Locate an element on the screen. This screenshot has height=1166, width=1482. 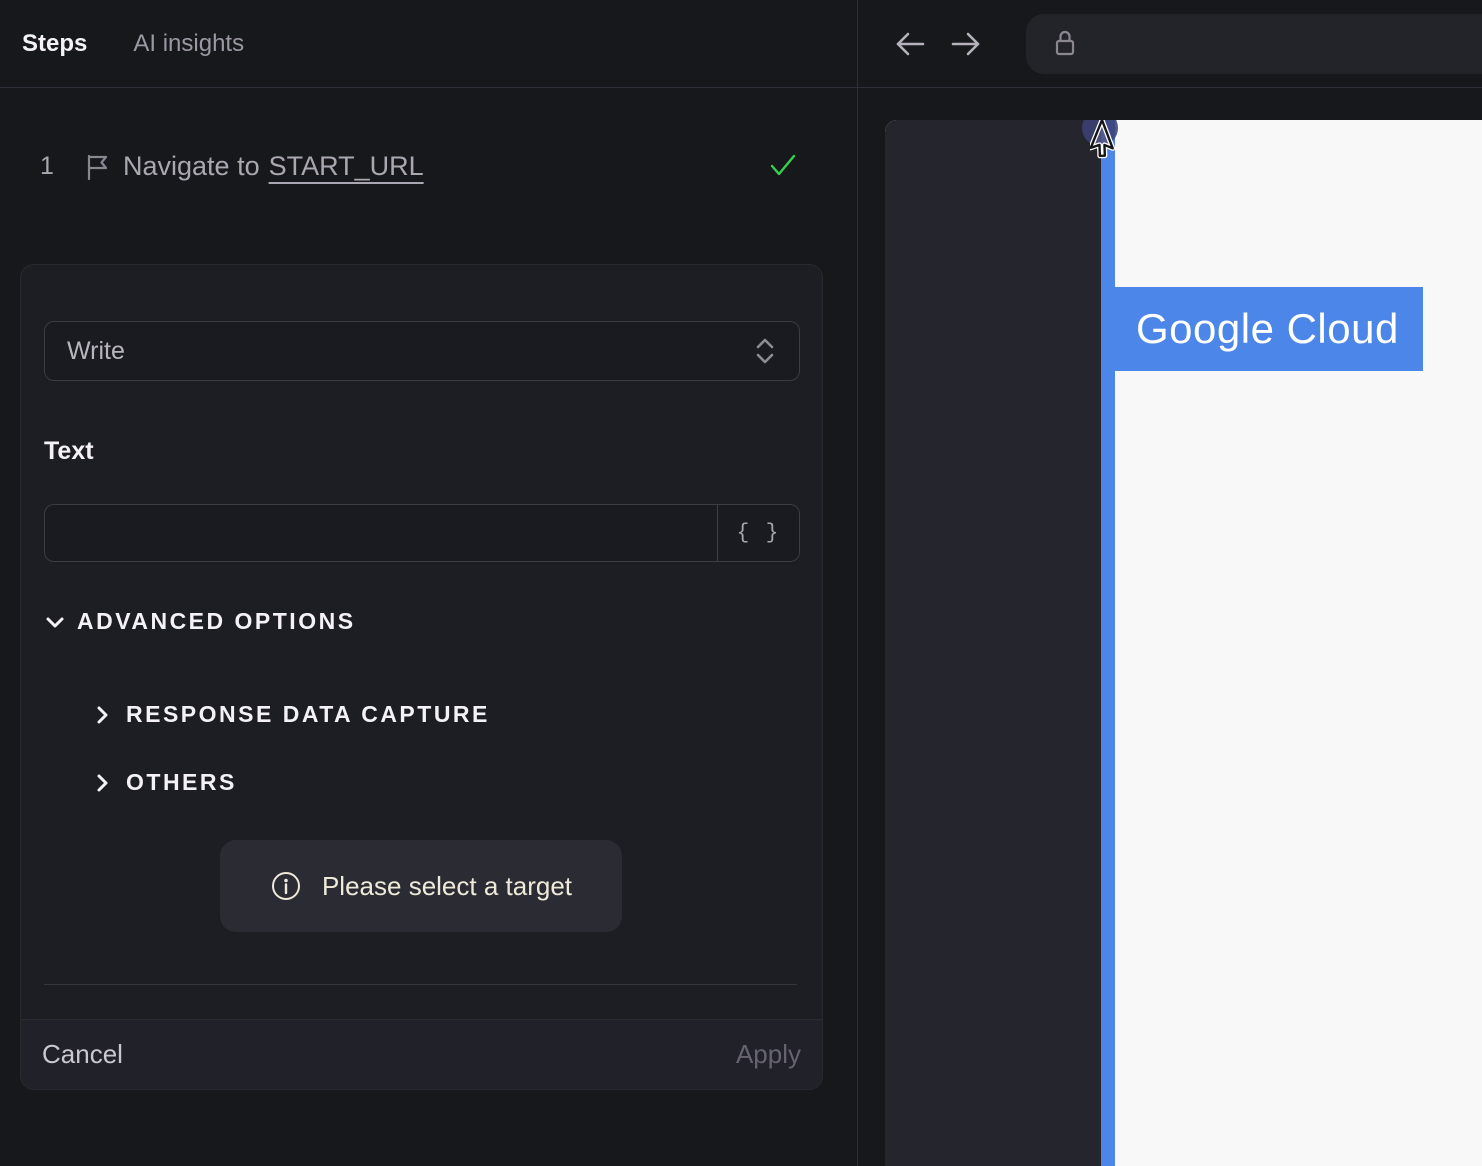
check-icon is located at coordinates (783, 166).